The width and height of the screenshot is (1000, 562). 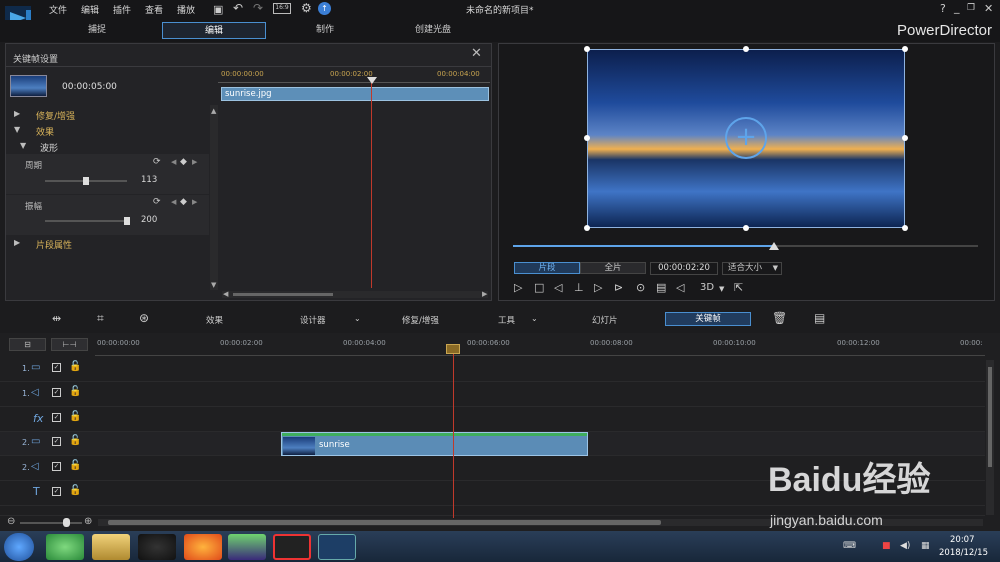 I want to click on keyframe-clip-bar: sunrise.jpg, so click(x=355, y=94).